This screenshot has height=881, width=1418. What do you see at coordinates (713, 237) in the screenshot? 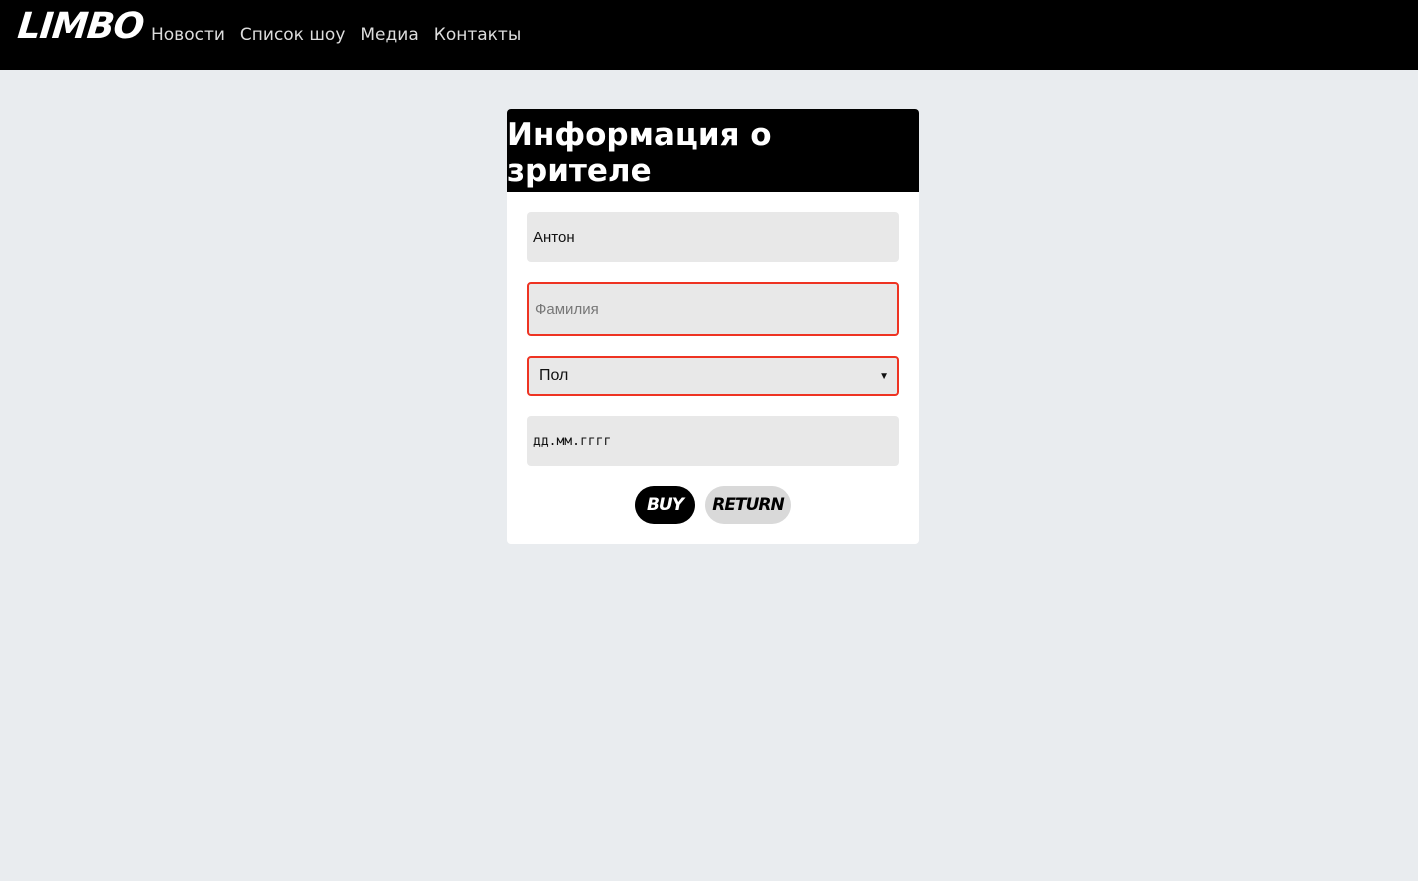
I see `first-name-input: Антон` at bounding box center [713, 237].